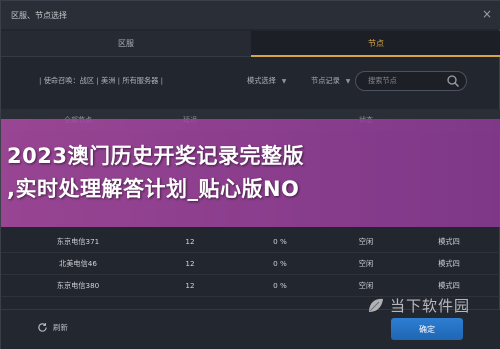 This screenshot has width=500, height=349. What do you see at coordinates (250, 264) in the screenshot?
I see `table-row: 北美电信46 12 0 % 空闲 模式四` at bounding box center [250, 264].